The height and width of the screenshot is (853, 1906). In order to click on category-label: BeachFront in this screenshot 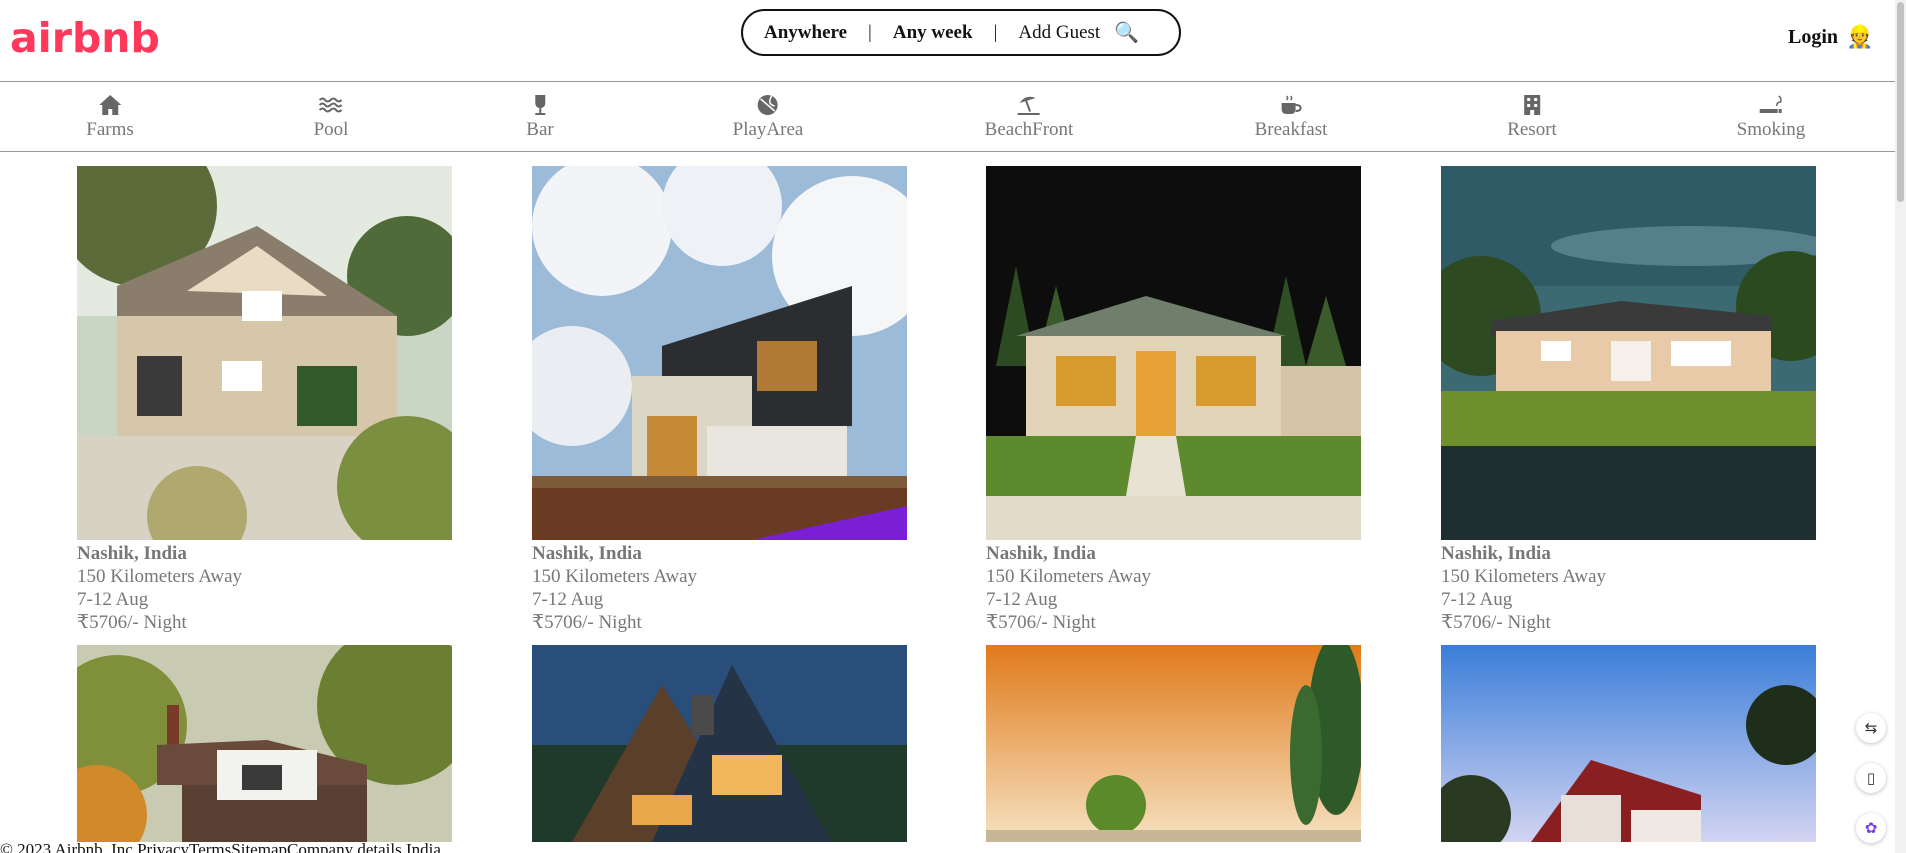, I will do `click(1029, 129)`.